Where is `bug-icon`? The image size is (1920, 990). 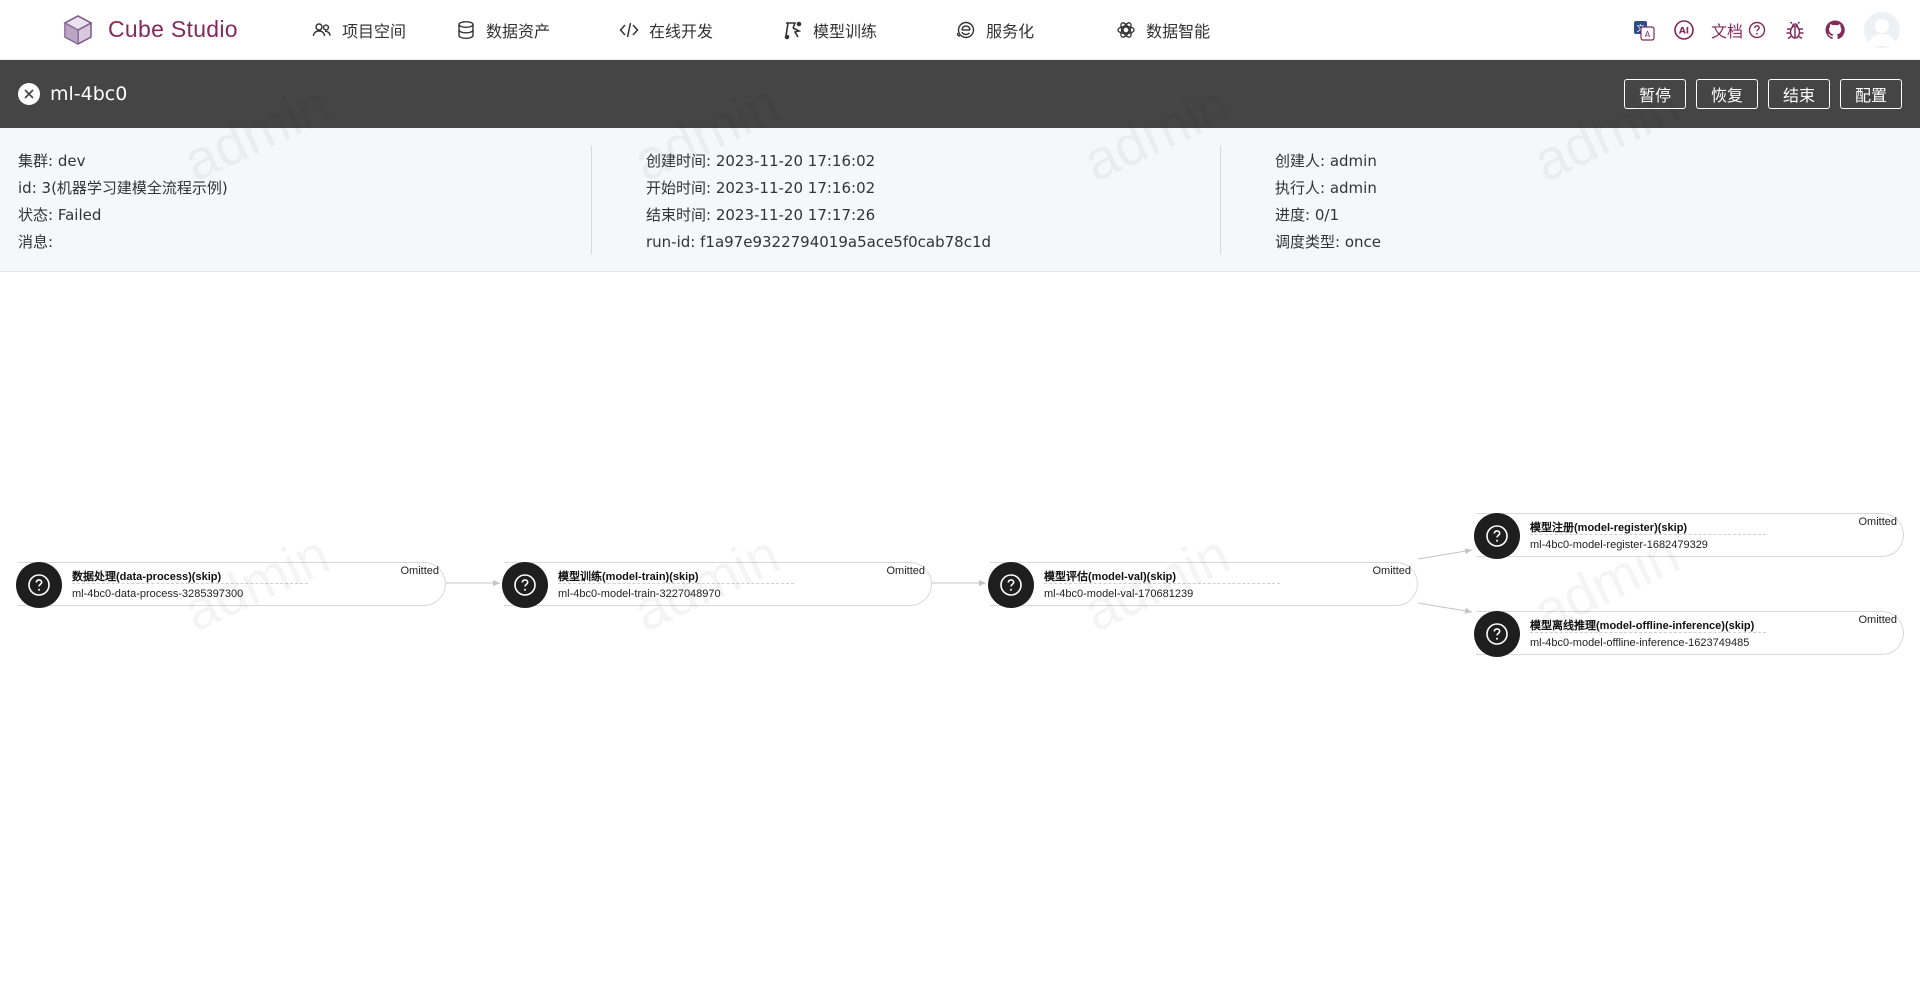 bug-icon is located at coordinates (1795, 30).